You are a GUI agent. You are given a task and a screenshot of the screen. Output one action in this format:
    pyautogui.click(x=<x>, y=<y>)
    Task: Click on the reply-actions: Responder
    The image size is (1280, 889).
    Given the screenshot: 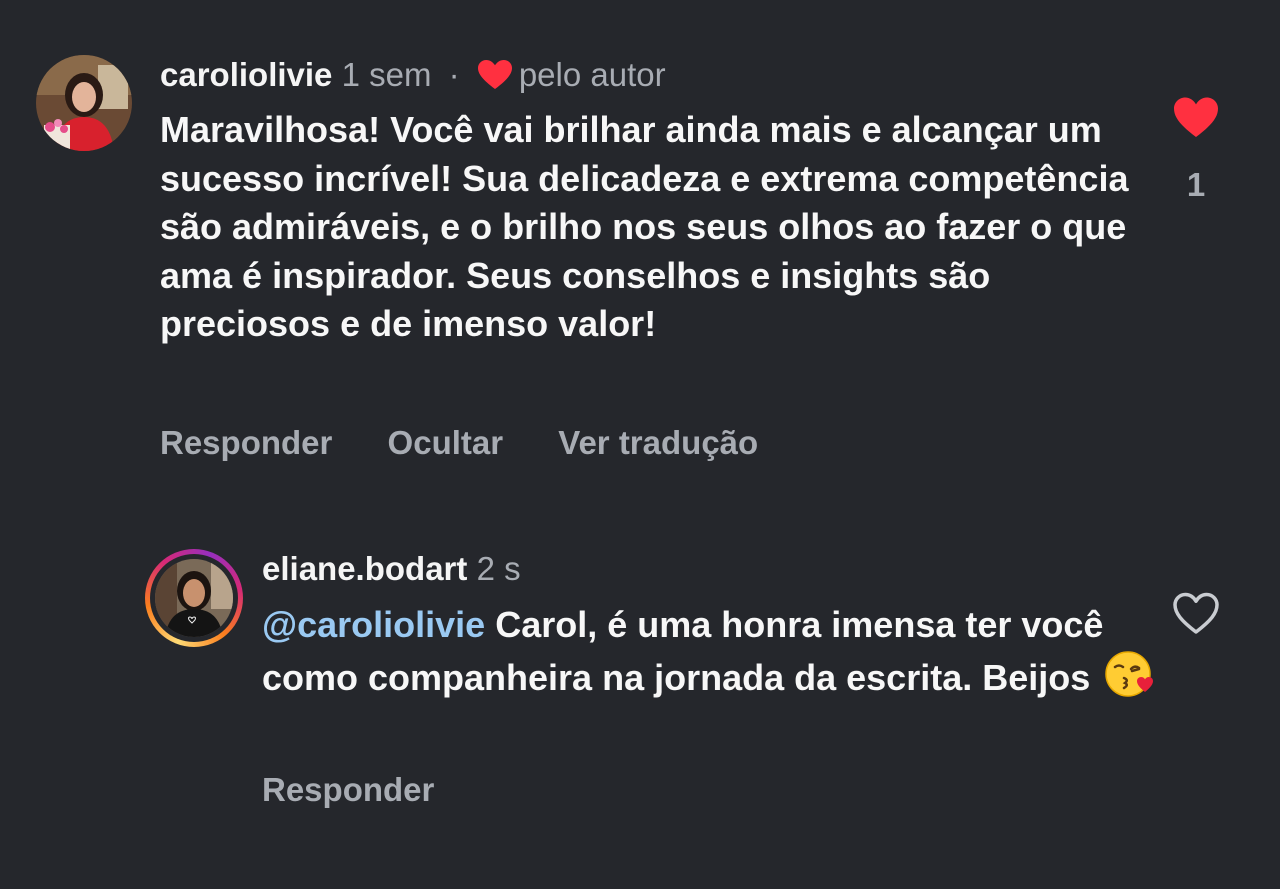 What is the action you would take?
    pyautogui.click(x=371, y=790)
    